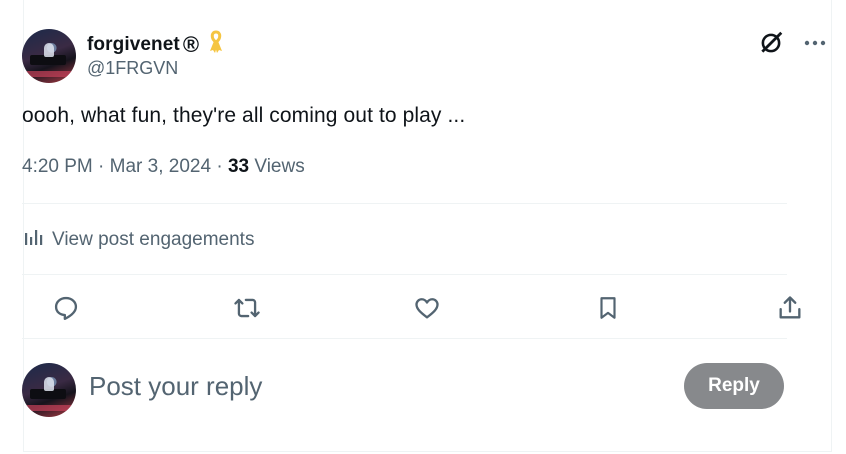 Image resolution: width=846 pixels, height=454 pixels. Describe the element at coordinates (33, 240) in the screenshot. I see `analytics-icon` at that location.